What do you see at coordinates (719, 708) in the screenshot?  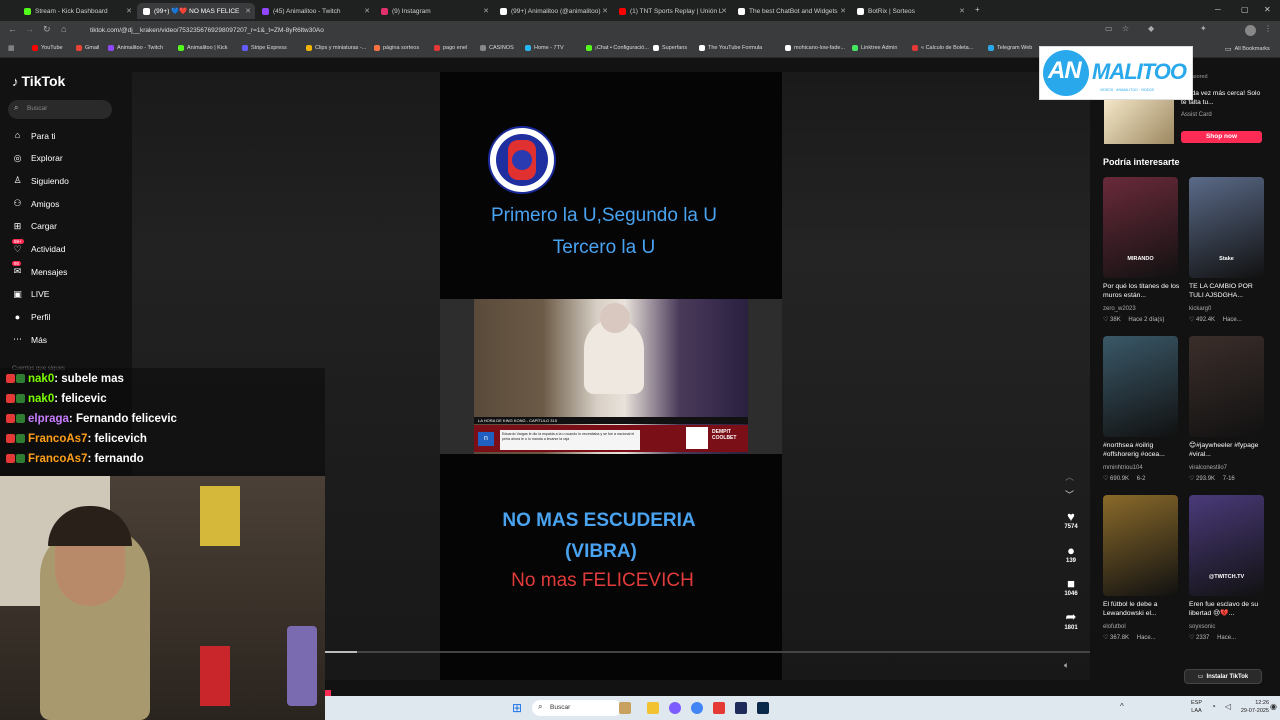 I see `app-icon-red` at bounding box center [719, 708].